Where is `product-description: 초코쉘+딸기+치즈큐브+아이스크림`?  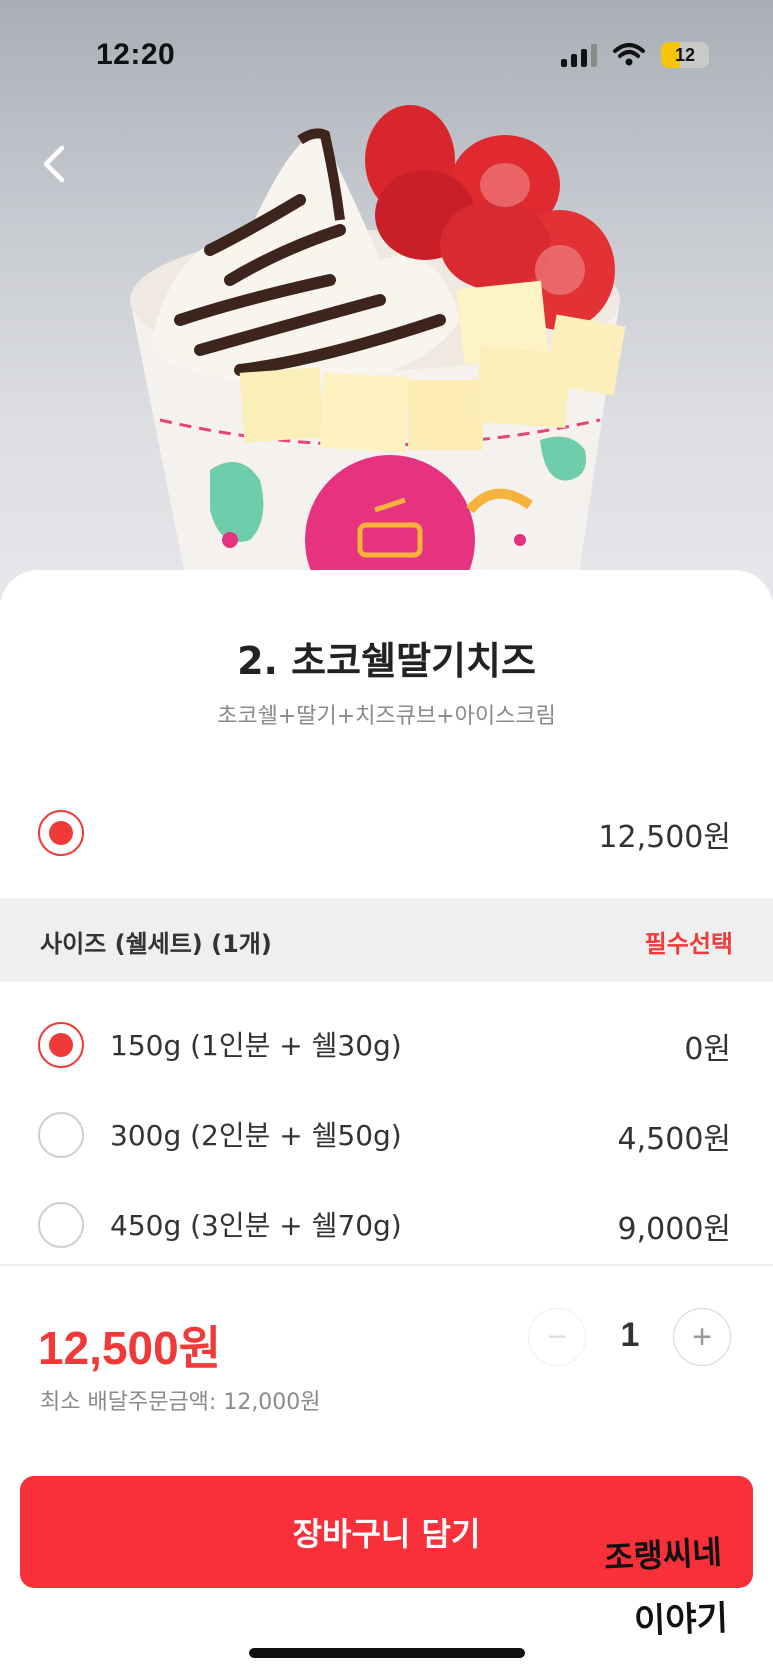 product-description: 초코쉘+딸기+치즈큐브+아이스크림 is located at coordinates (386, 716).